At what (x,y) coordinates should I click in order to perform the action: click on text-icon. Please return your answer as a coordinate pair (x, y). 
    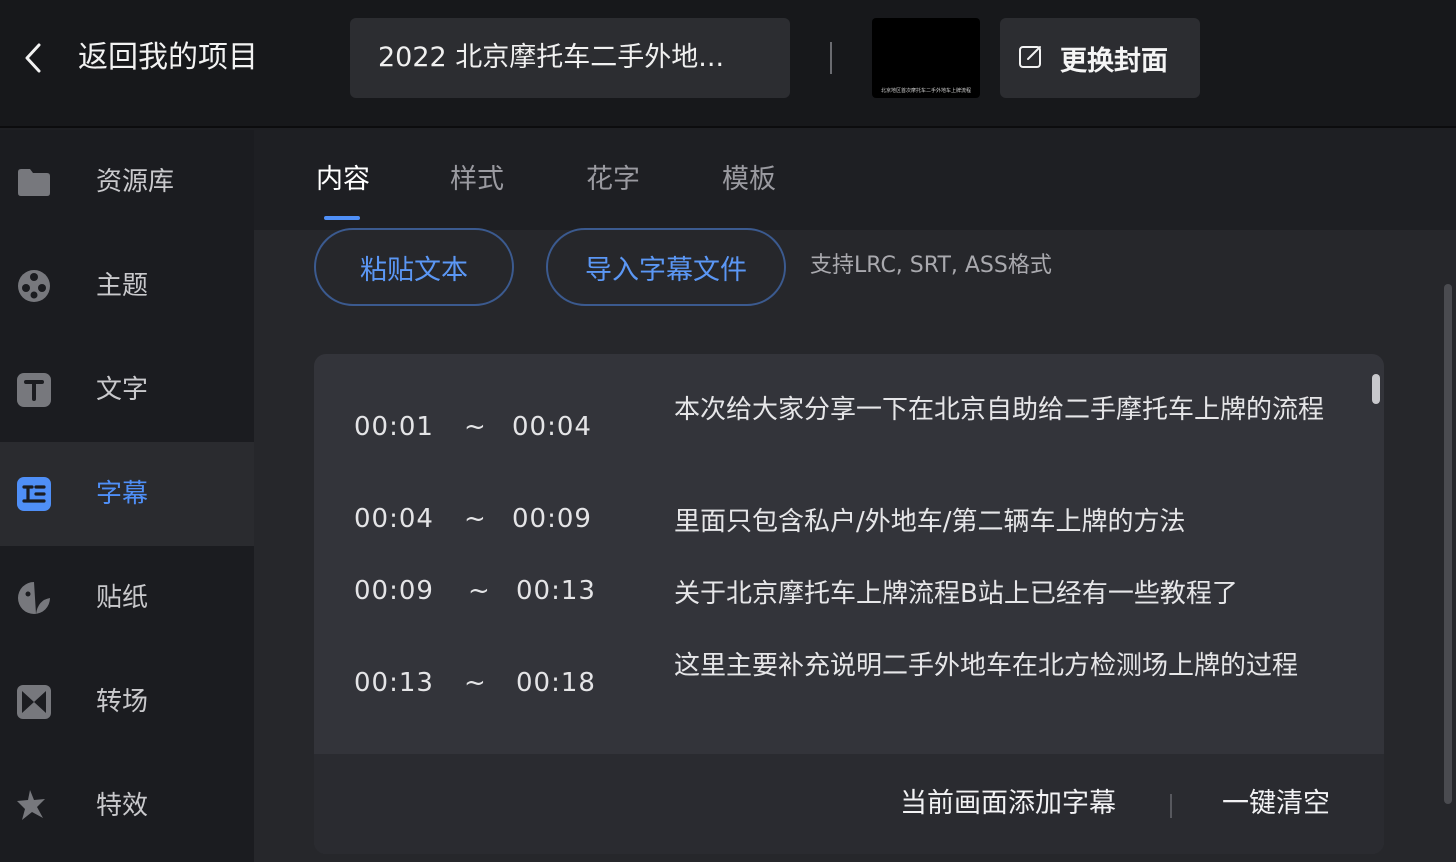
    Looking at the image, I should click on (34, 390).